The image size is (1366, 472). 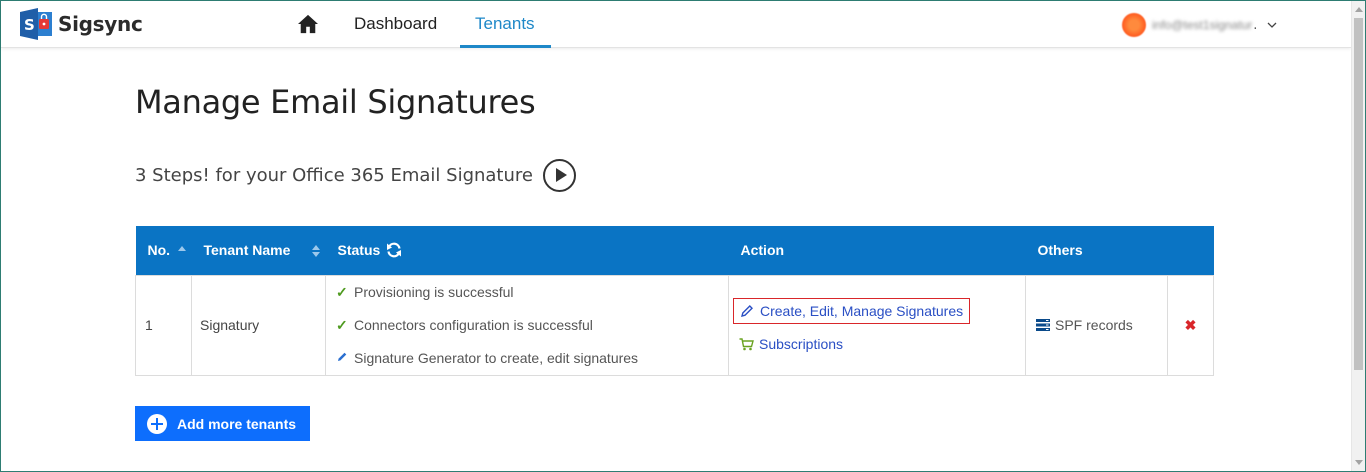 I want to click on scroll-up-arrow-icon, so click(x=1359, y=9).